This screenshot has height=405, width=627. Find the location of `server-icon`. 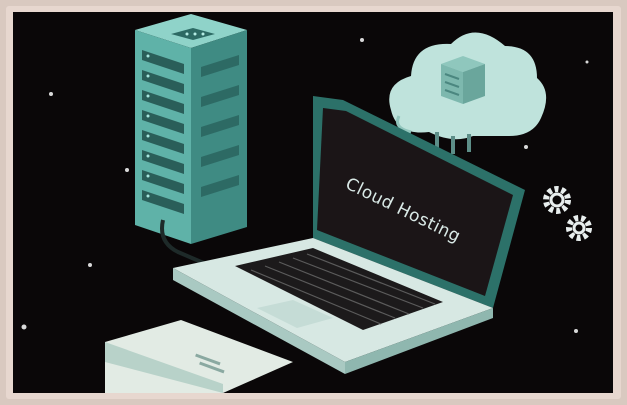

server-icon is located at coordinates (191, 141).